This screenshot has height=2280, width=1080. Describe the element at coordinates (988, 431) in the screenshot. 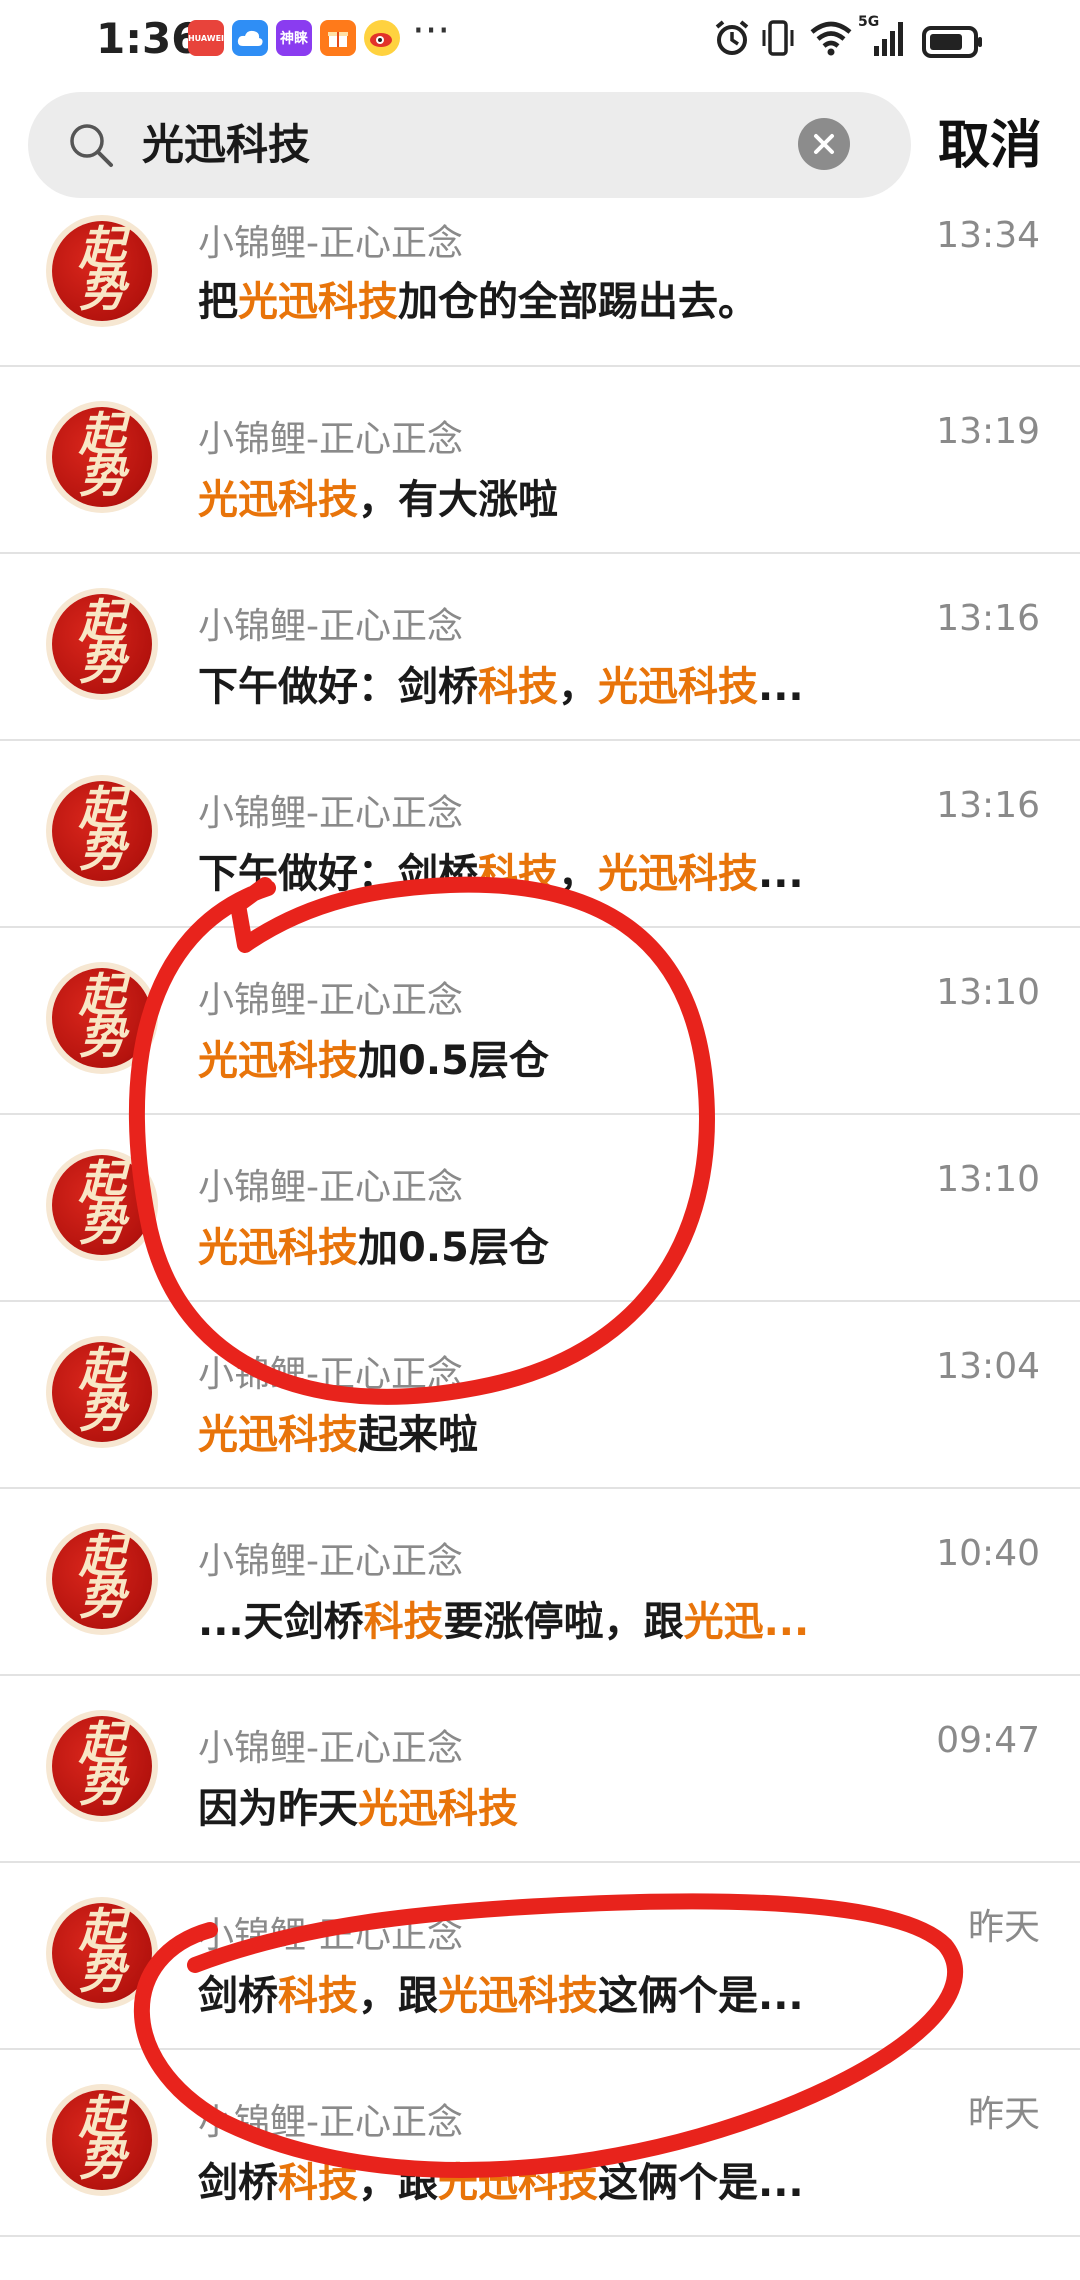

I see `message-time: 13:19` at that location.